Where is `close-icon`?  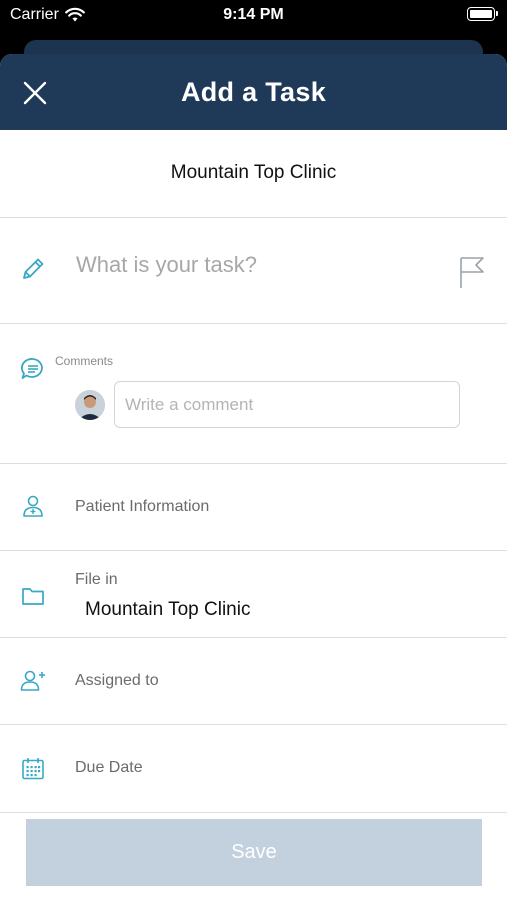
close-icon is located at coordinates (35, 93).